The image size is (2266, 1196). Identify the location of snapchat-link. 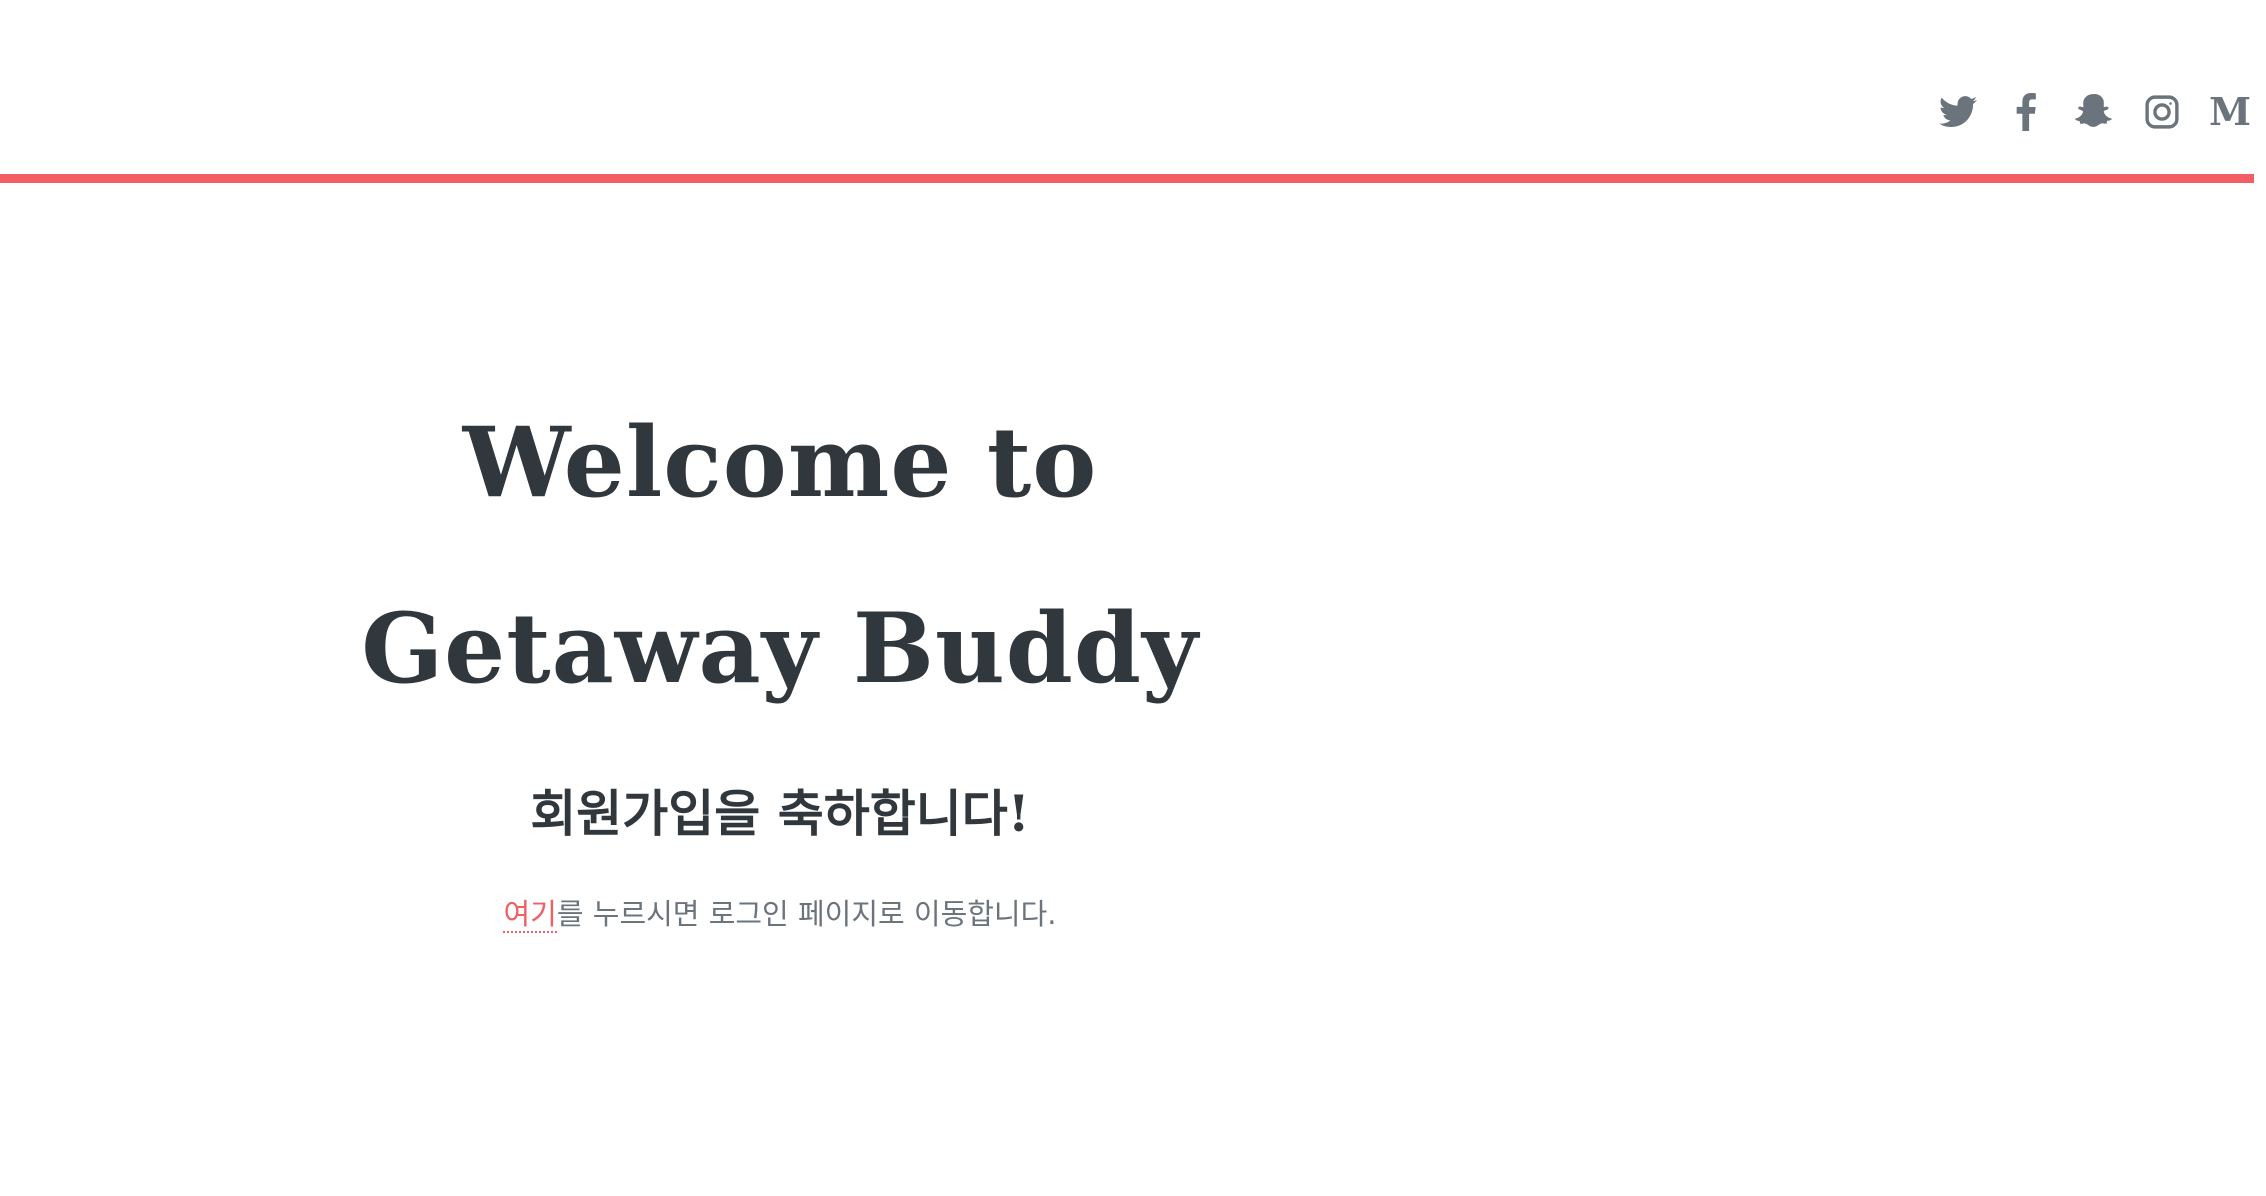
(2094, 112).